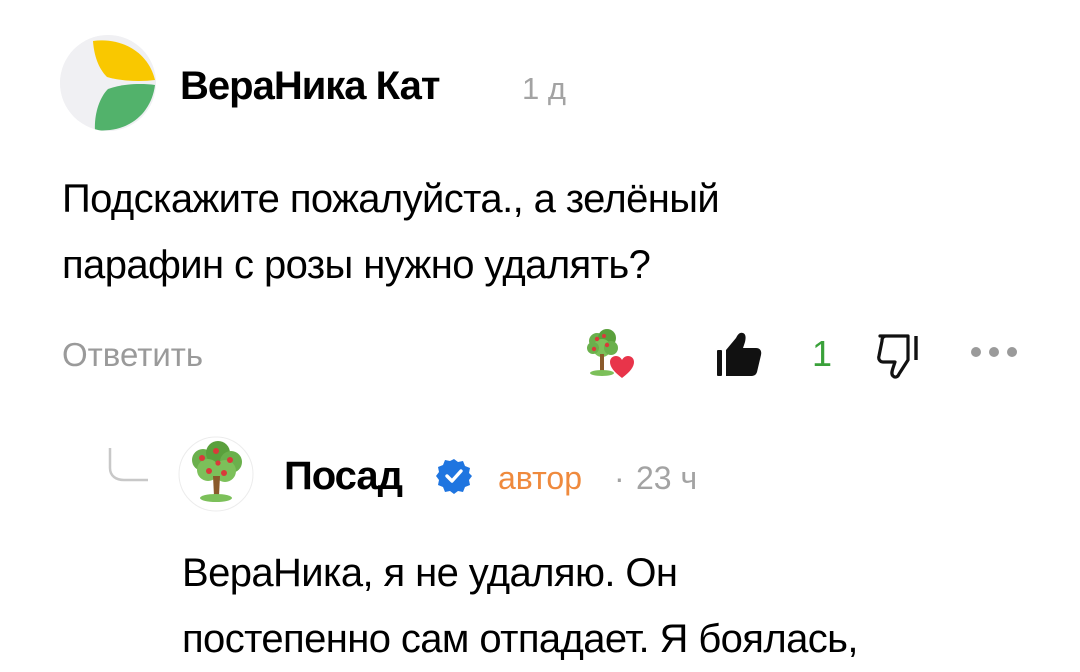 Image resolution: width=1080 pixels, height=672 pixels. What do you see at coordinates (356, 265) in the screenshot?
I see `comment-text-line: парафин с розы нужно удалять?` at bounding box center [356, 265].